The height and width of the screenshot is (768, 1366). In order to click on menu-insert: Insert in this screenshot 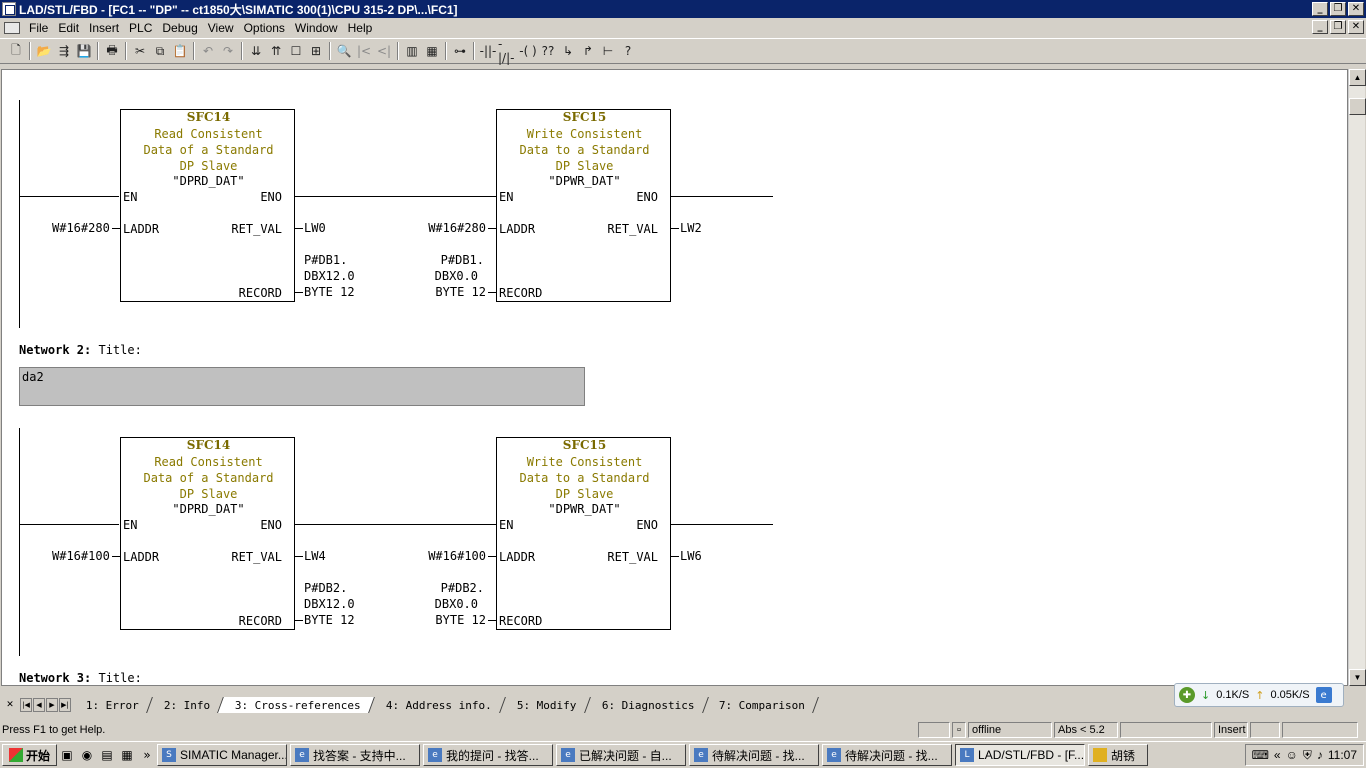, I will do `click(104, 28)`.